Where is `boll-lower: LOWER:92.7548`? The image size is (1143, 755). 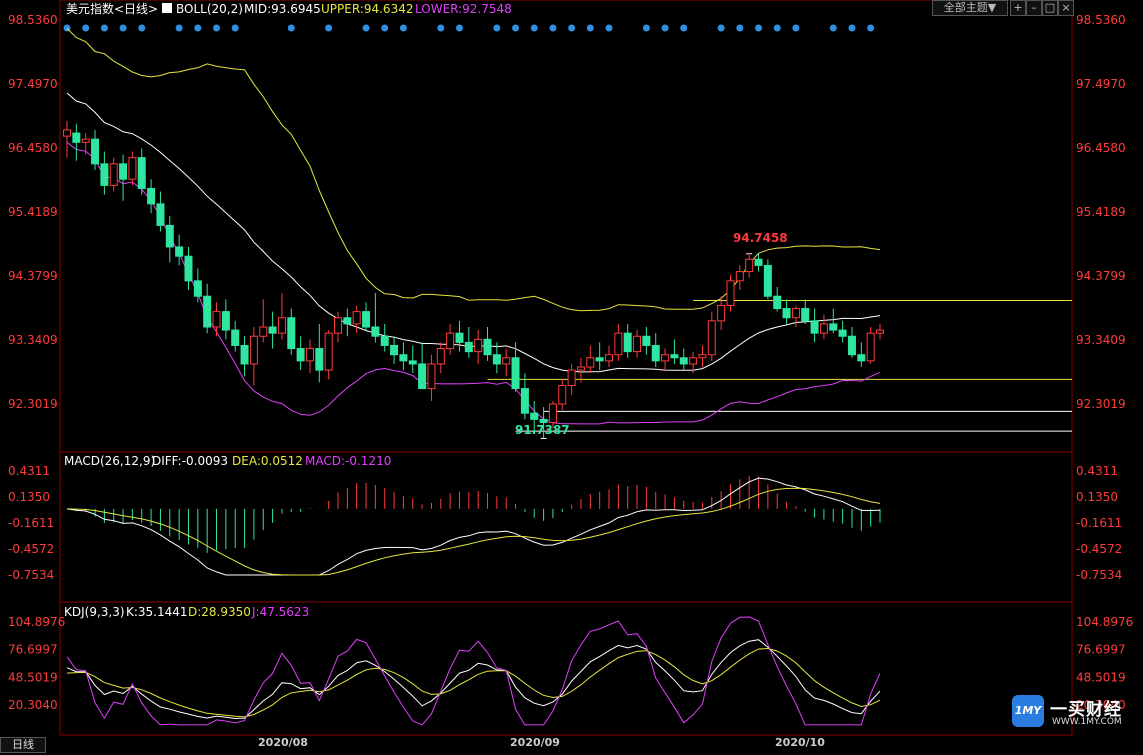 boll-lower: LOWER:92.7548 is located at coordinates (463, 9).